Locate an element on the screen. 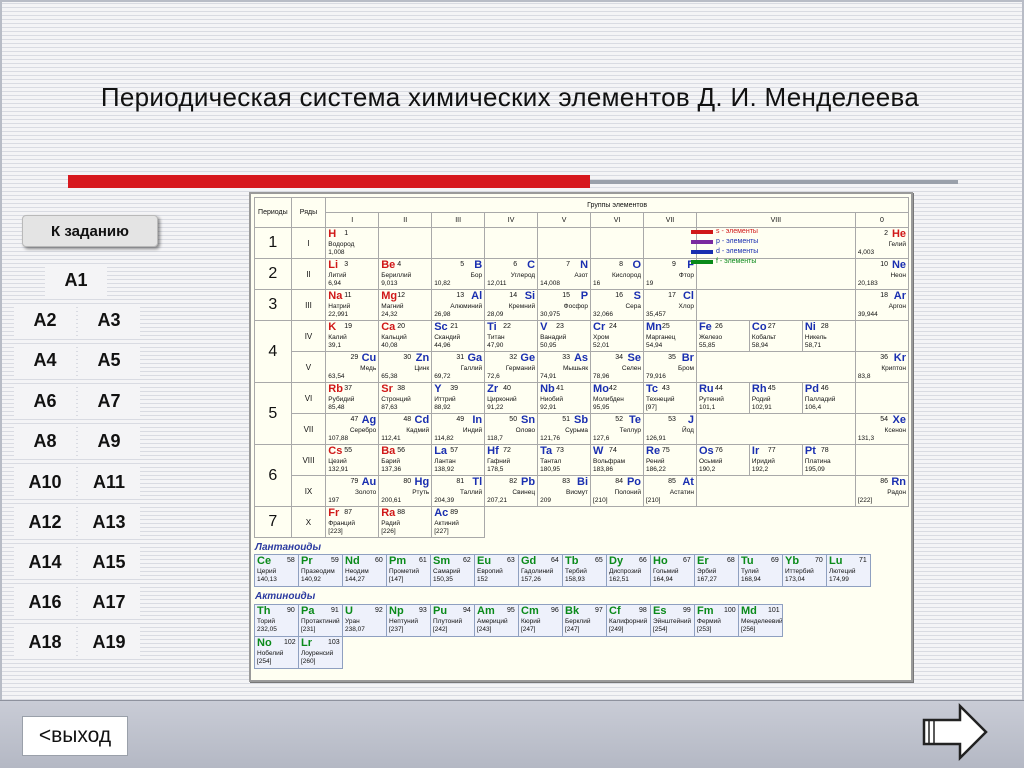 Image resolution: width=1024 pixels, height=768 pixels. question-a4-button: A4 is located at coordinates (45, 360).